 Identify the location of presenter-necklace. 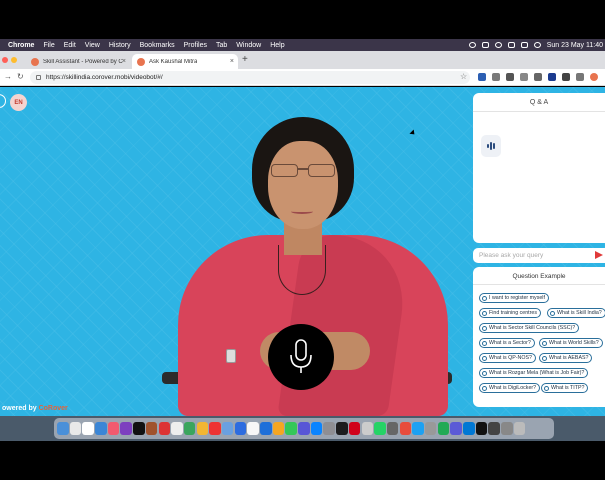
(302, 270).